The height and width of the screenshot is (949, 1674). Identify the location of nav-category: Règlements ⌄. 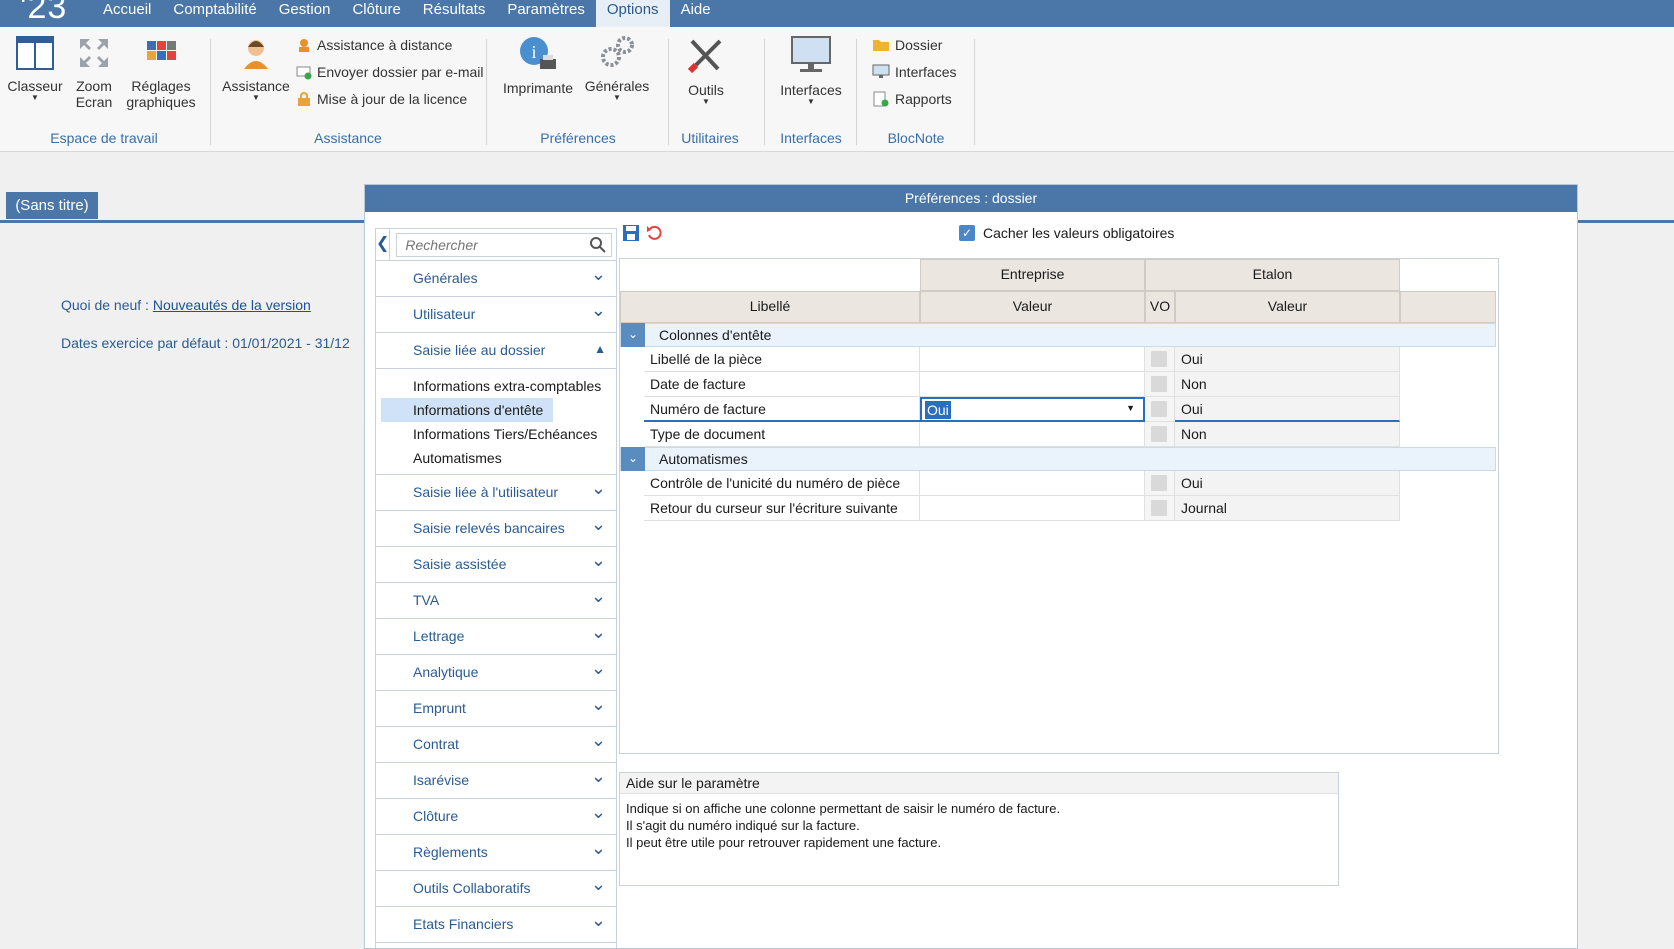
(496, 853).